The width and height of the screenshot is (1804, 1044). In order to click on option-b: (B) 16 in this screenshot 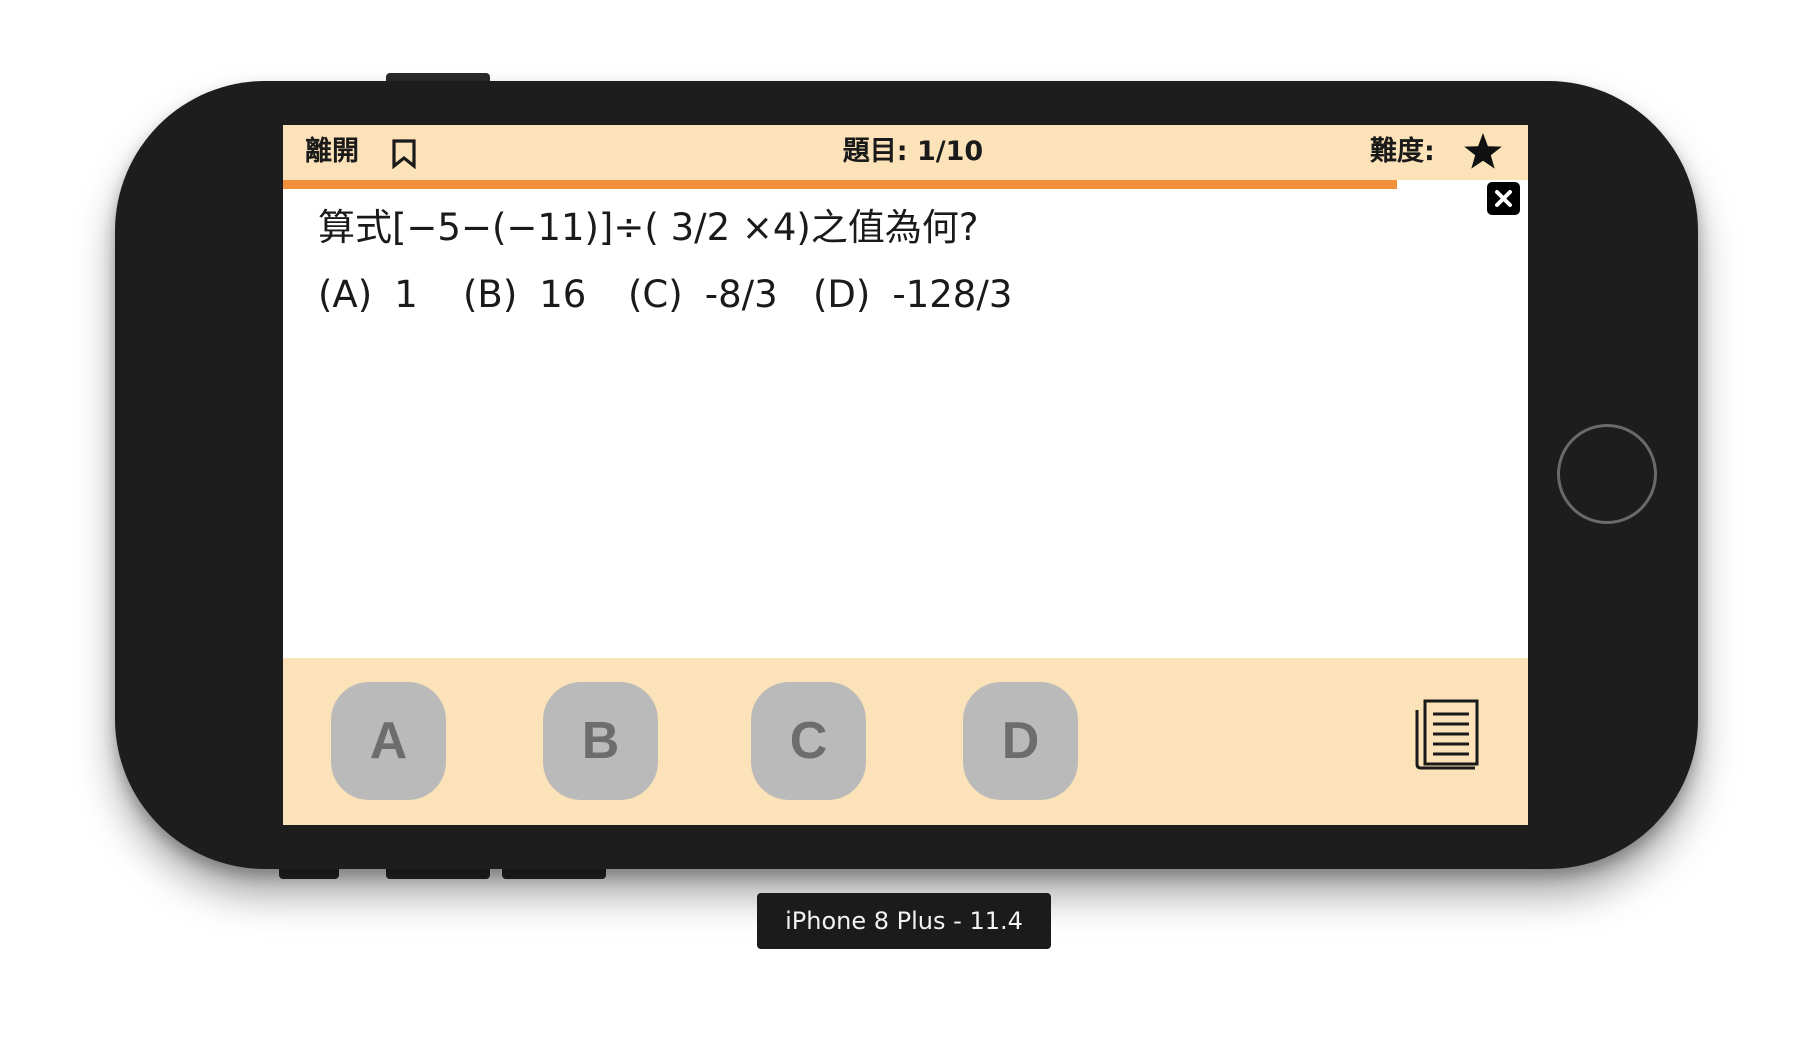, I will do `click(524, 295)`.